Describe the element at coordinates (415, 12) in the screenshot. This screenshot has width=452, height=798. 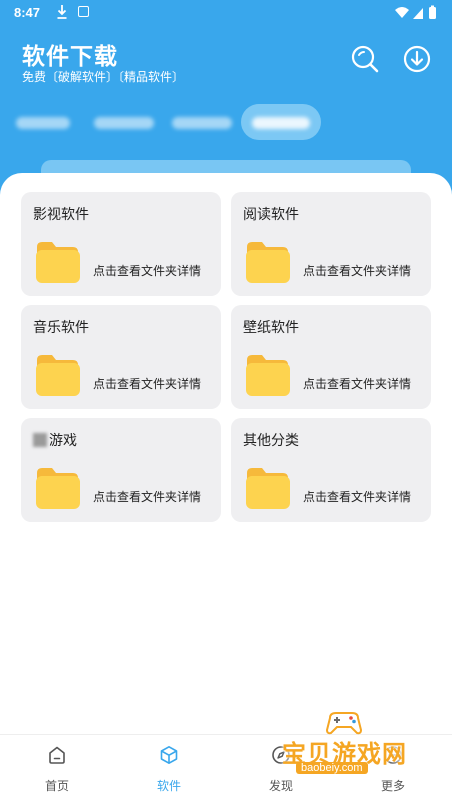
I see `signal-battery-icon` at that location.